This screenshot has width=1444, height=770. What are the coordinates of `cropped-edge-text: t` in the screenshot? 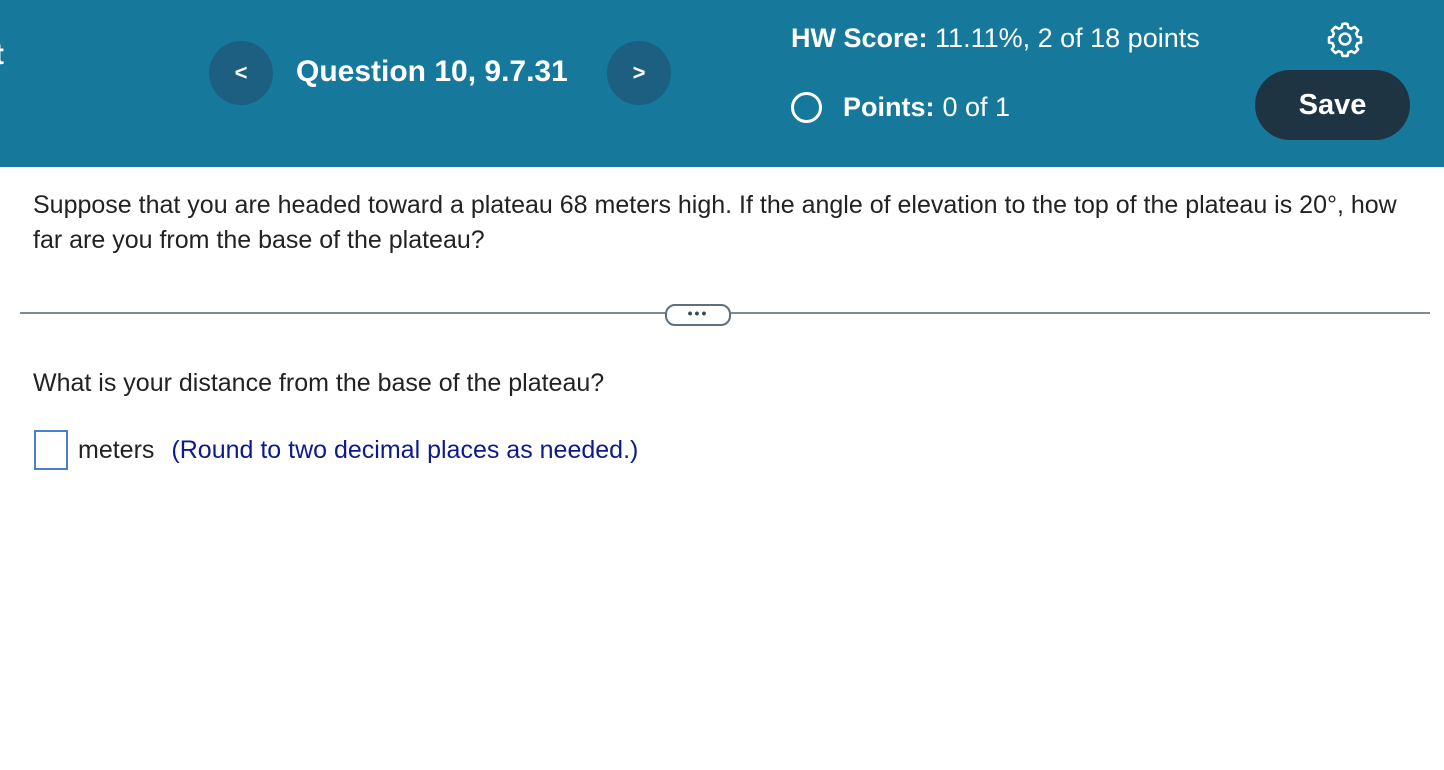 It's located at (2, 55).